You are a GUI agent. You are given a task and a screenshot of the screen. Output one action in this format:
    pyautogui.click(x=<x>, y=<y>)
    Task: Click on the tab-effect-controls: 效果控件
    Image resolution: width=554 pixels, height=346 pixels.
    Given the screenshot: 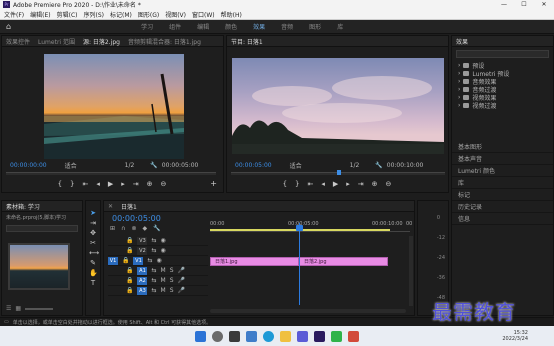 What is the action you would take?
    pyautogui.click(x=18, y=41)
    